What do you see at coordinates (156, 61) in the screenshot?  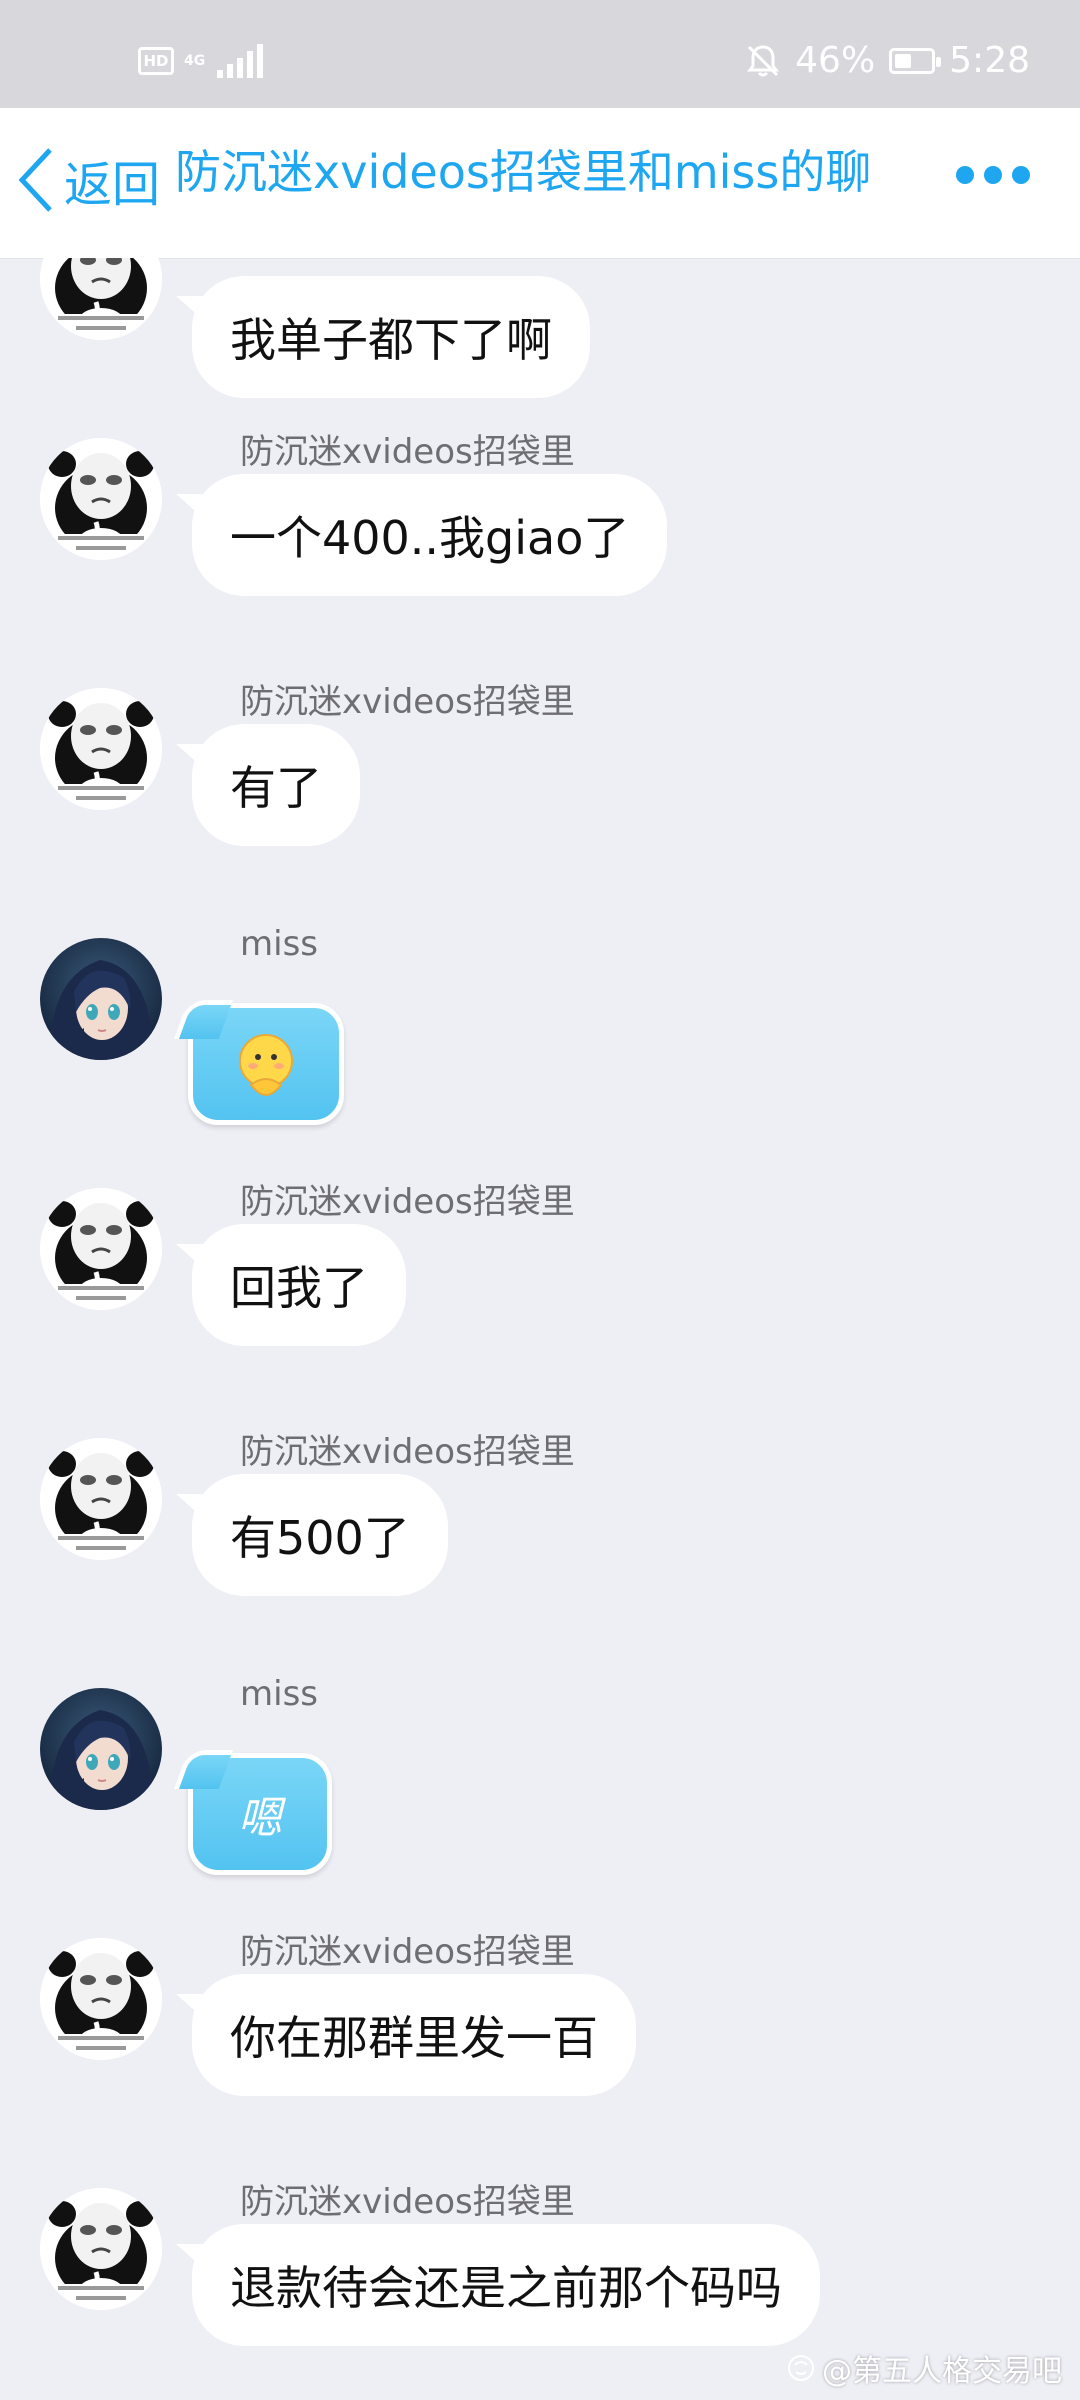 I see `hd-icon: HD` at bounding box center [156, 61].